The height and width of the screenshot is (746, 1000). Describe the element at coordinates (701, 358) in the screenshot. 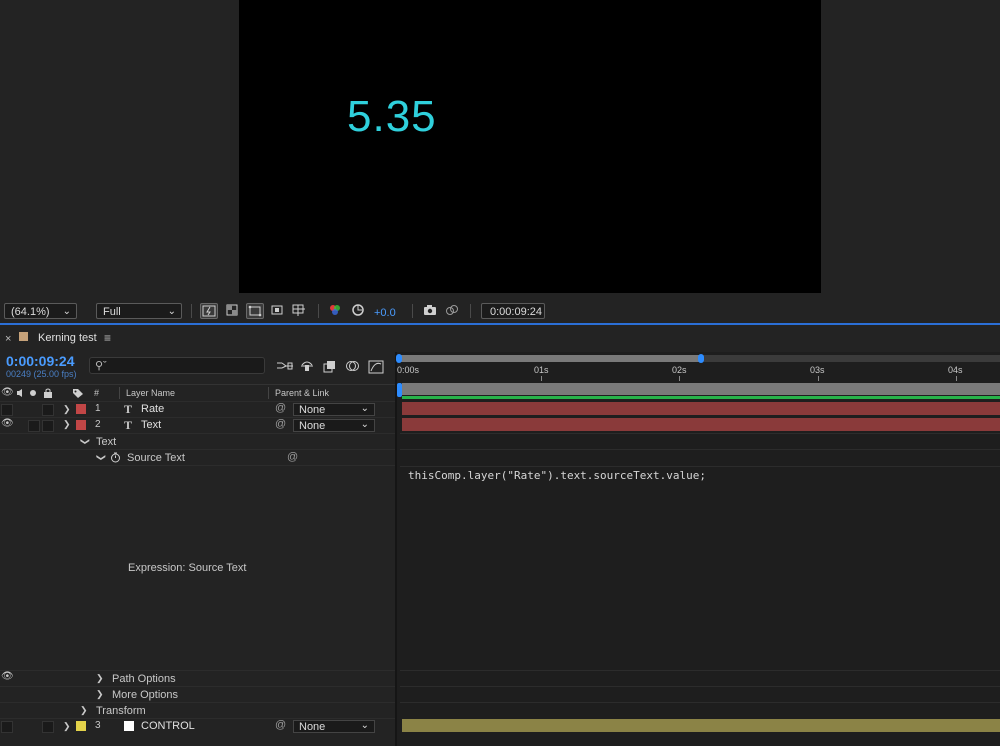

I see `navigator-end-handle` at that location.